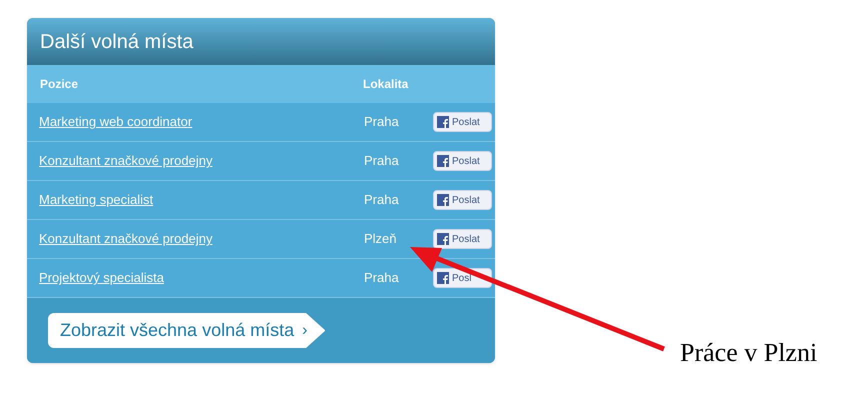 This screenshot has height=419, width=856. Describe the element at coordinates (201, 278) in the screenshot. I see `job-link: Projektový specialista` at that location.